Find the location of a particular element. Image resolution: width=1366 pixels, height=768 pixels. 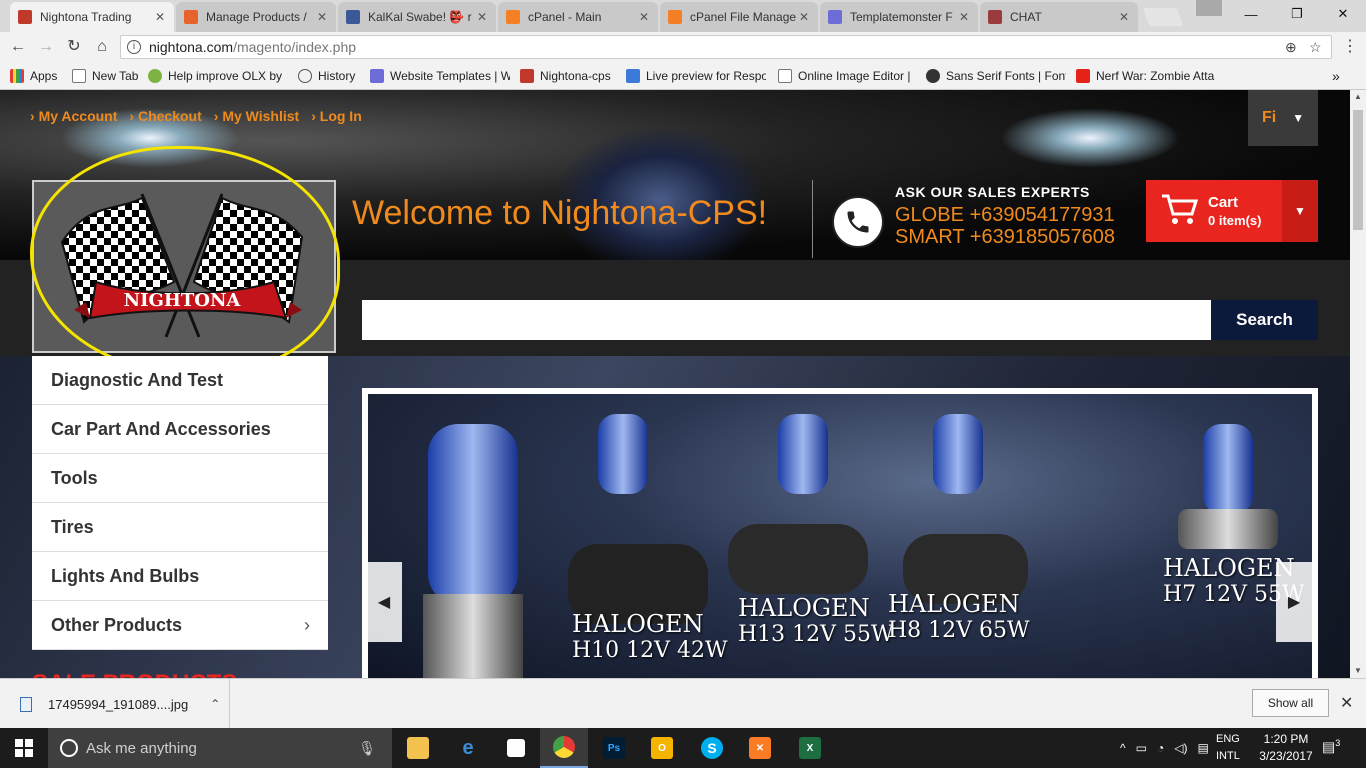

chevron-up-icon: ^ is located at coordinates (1123, 748).